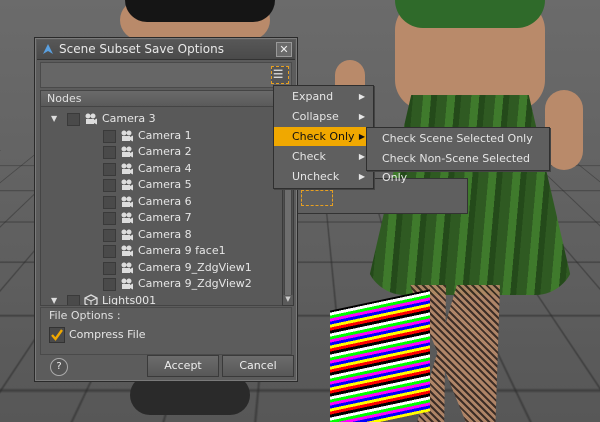 This screenshot has width=600, height=422. I want to click on node-label: Camera 9_ZdgView2, so click(195, 283).